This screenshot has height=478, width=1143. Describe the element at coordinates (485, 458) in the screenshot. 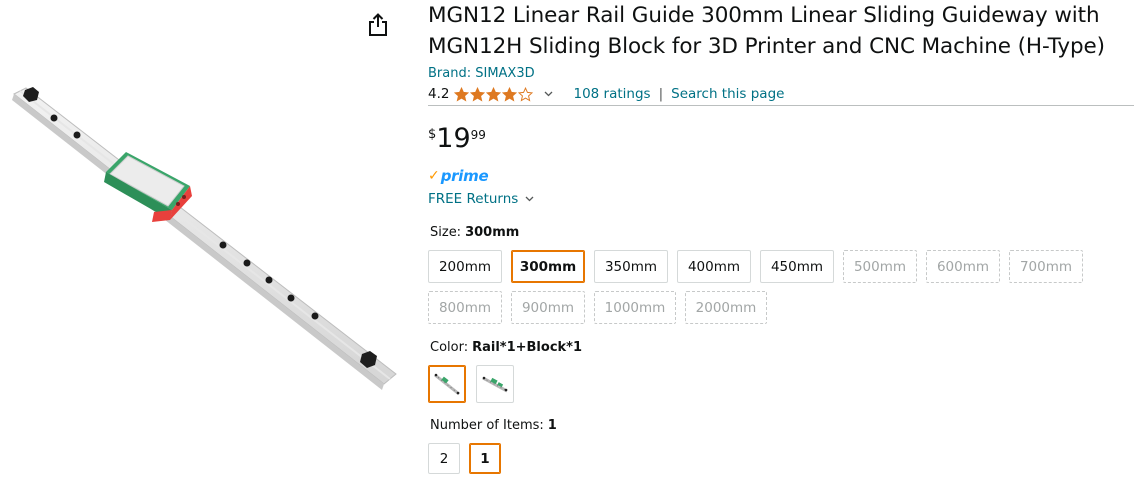

I see `items-option-1: 1` at that location.